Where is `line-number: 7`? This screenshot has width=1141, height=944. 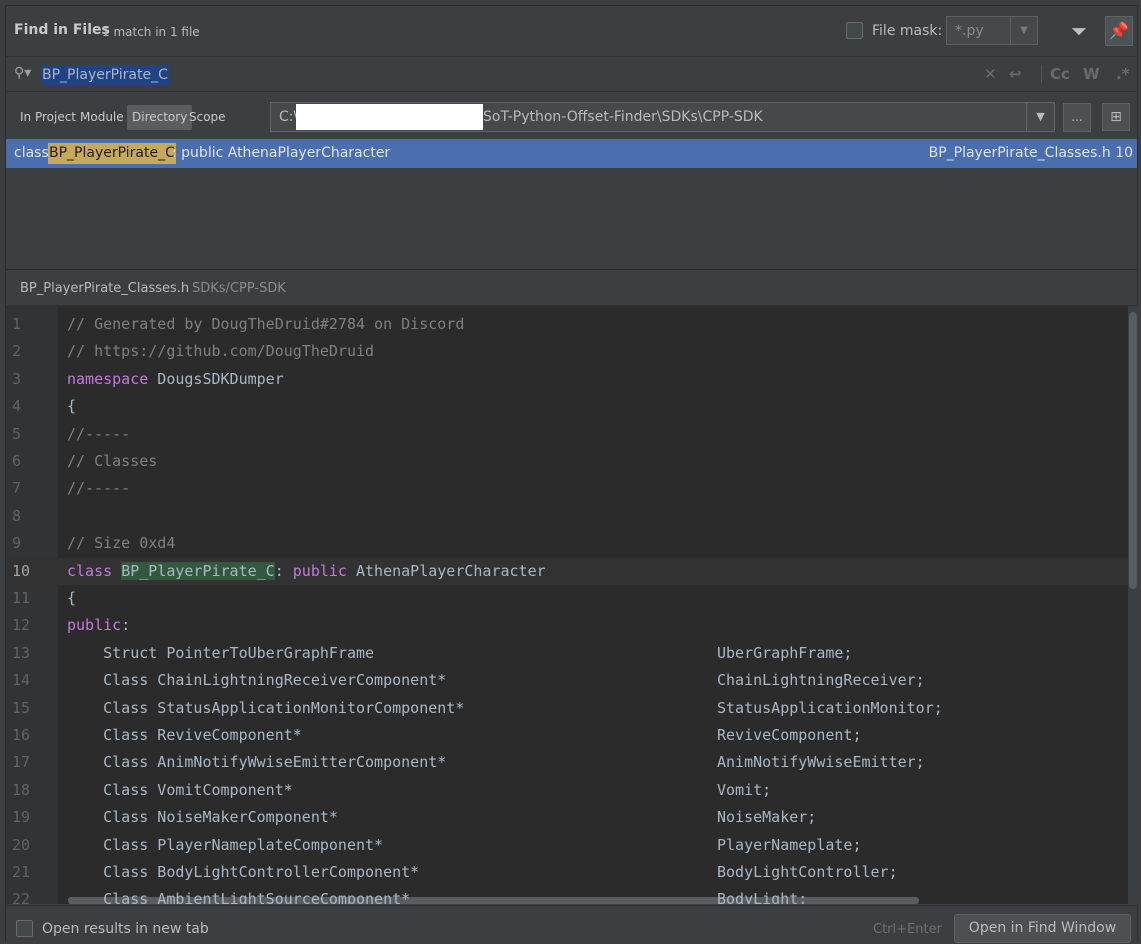
line-number: 7 is located at coordinates (17, 488).